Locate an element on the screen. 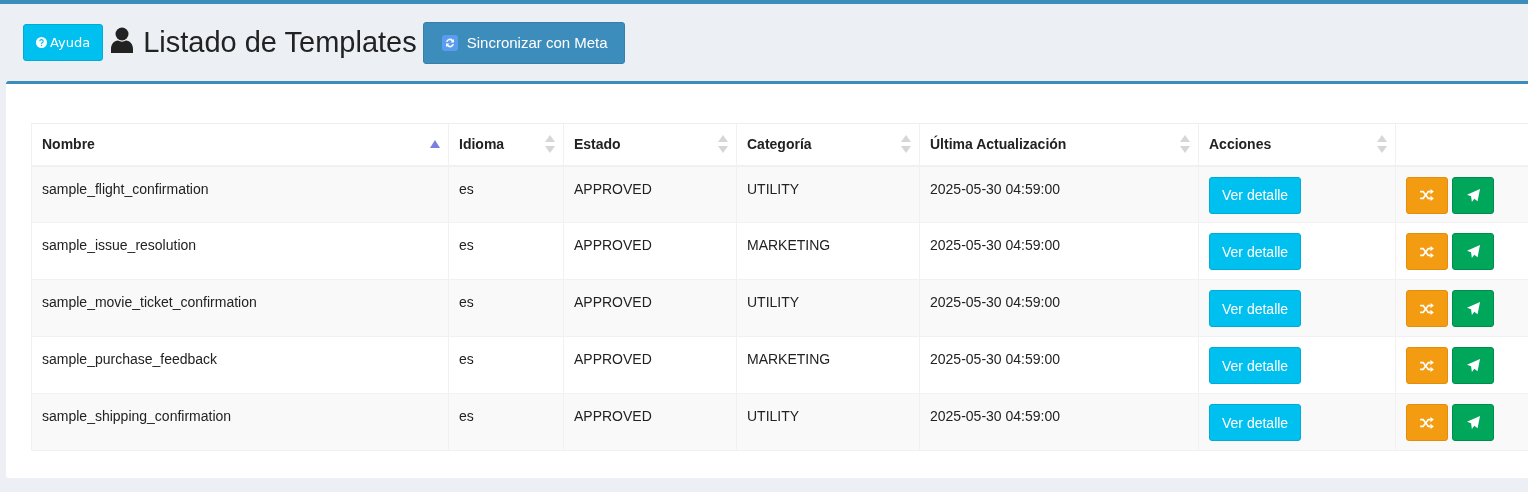  column-header: Idioma is located at coordinates (506, 144).